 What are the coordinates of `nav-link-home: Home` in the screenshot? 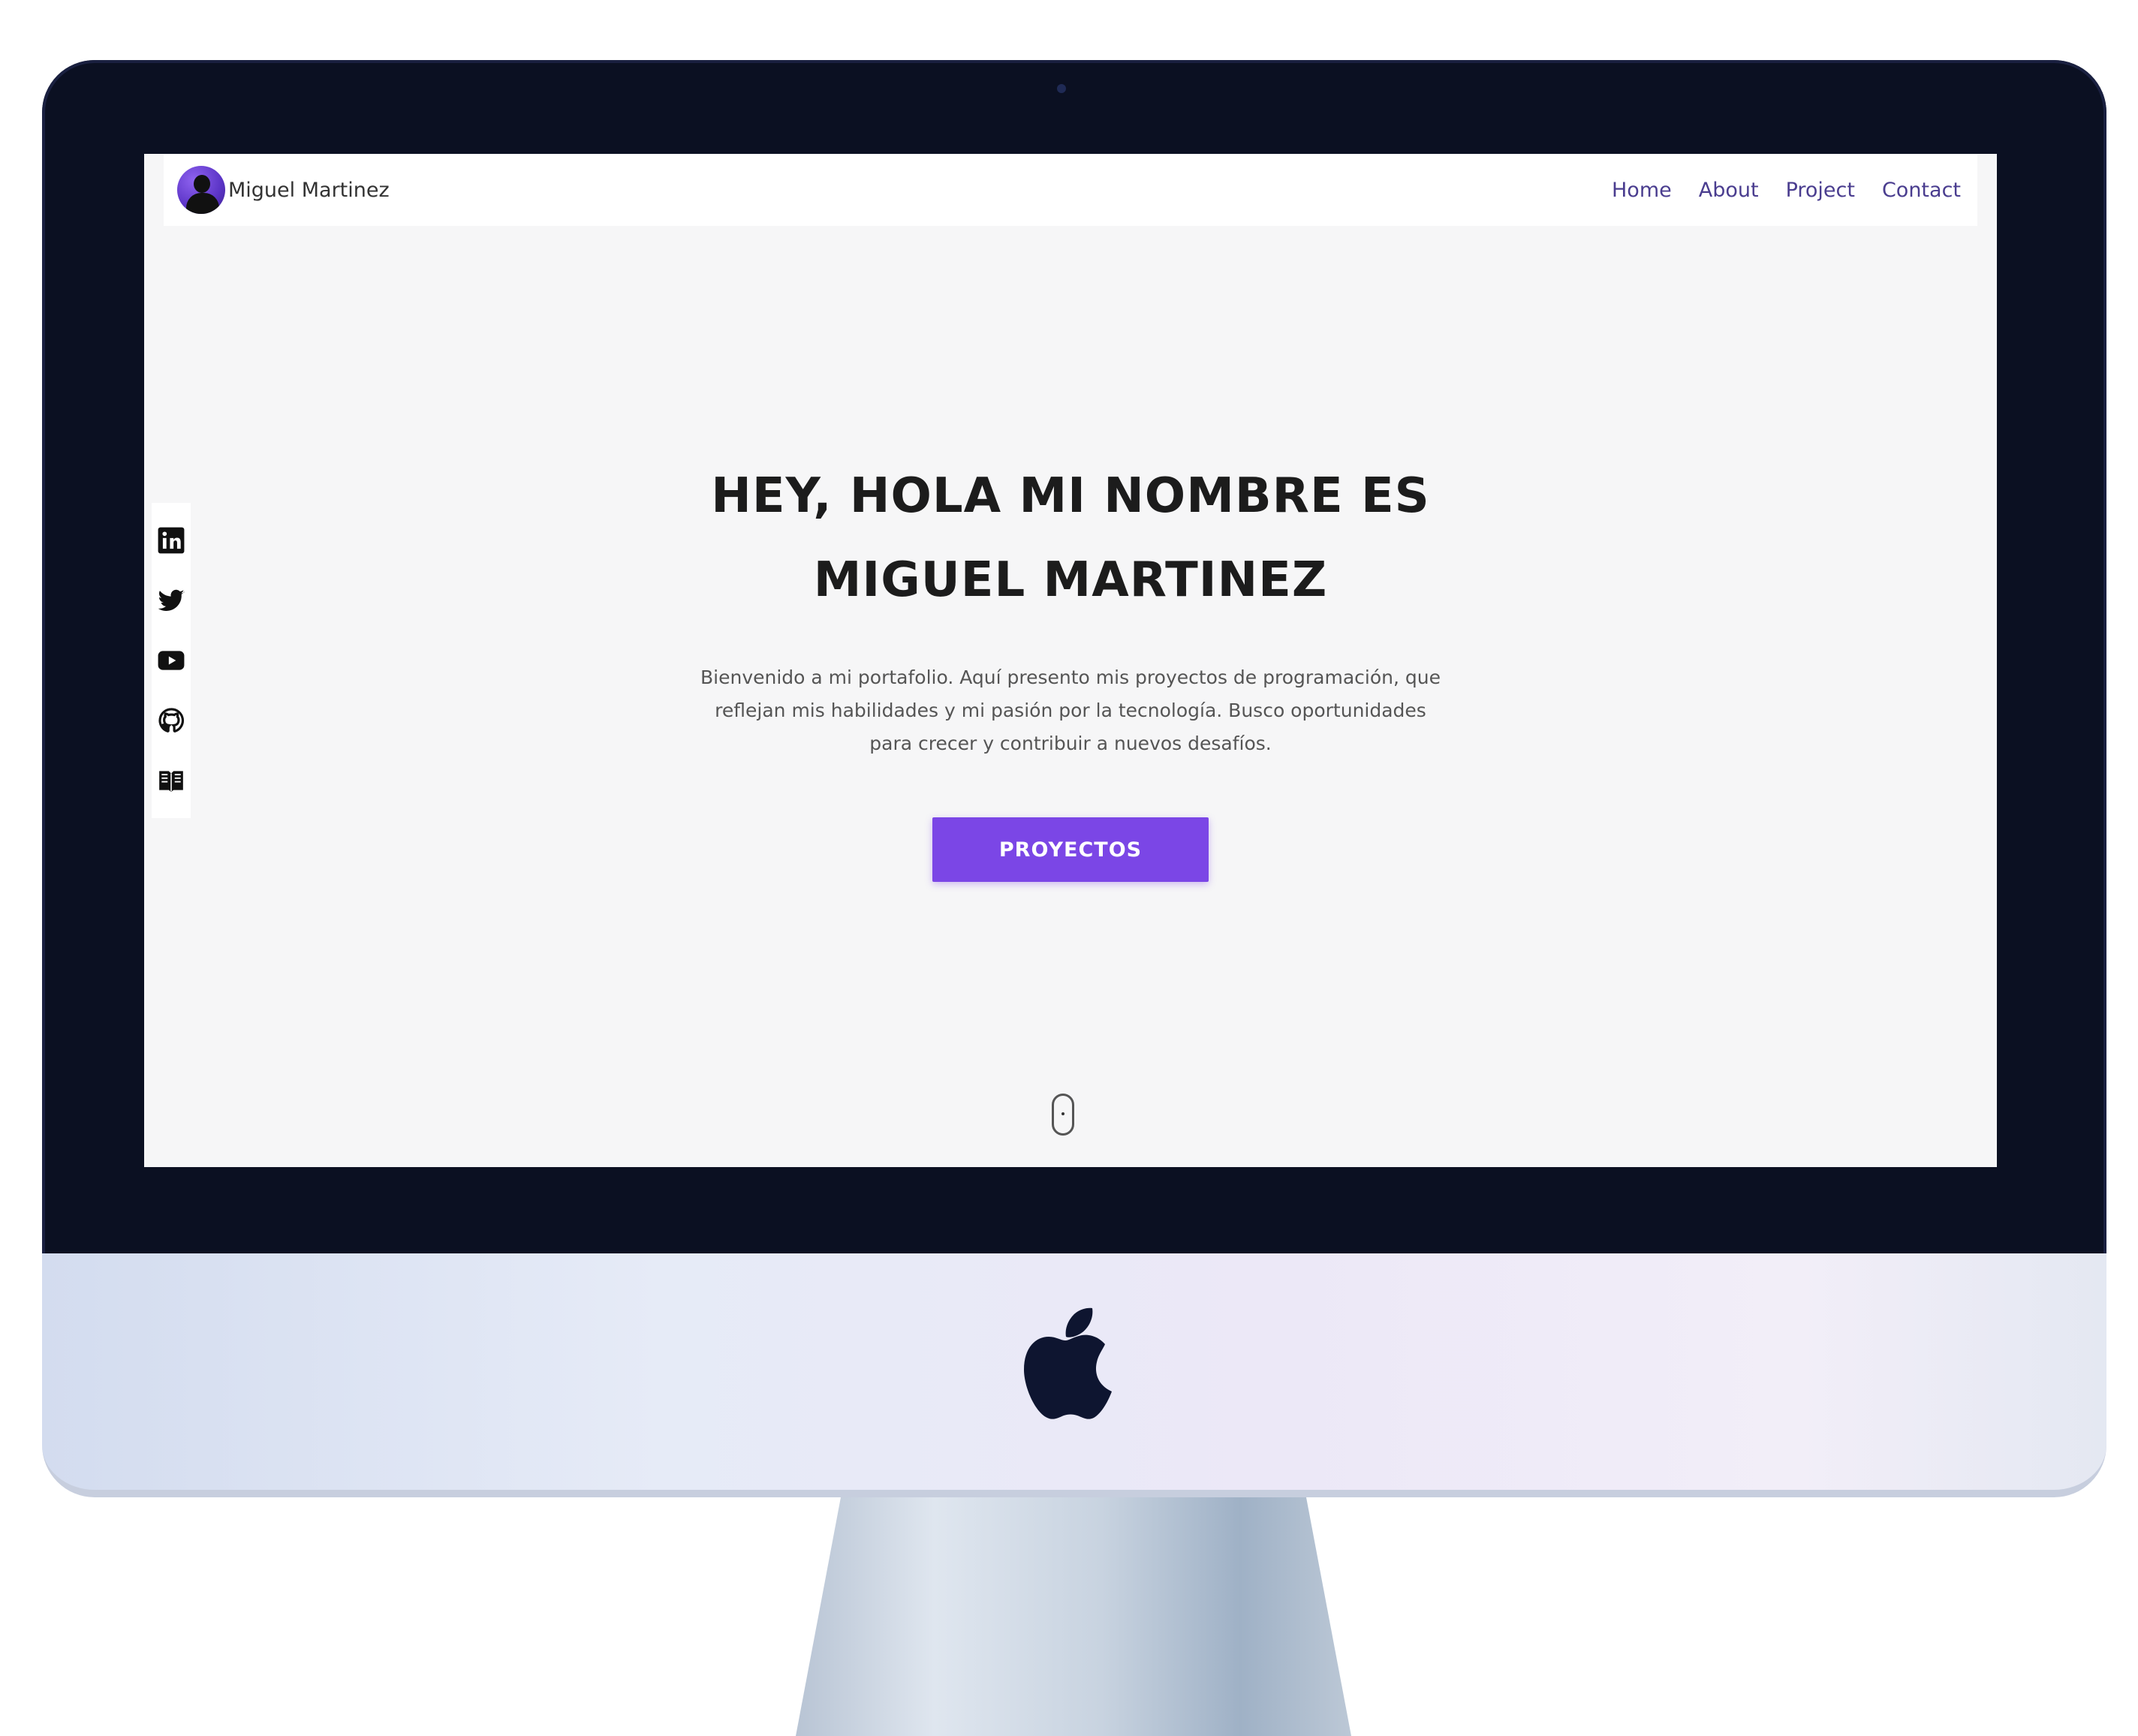 It's located at (1642, 191).